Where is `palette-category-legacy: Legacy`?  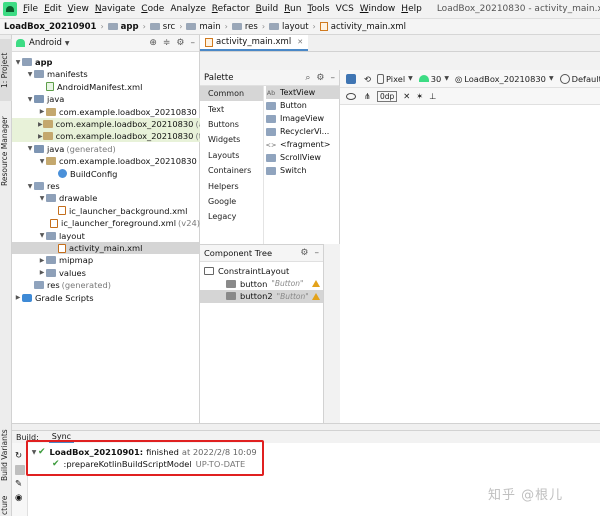
palette-category-legacy: Legacy is located at coordinates (231, 216).